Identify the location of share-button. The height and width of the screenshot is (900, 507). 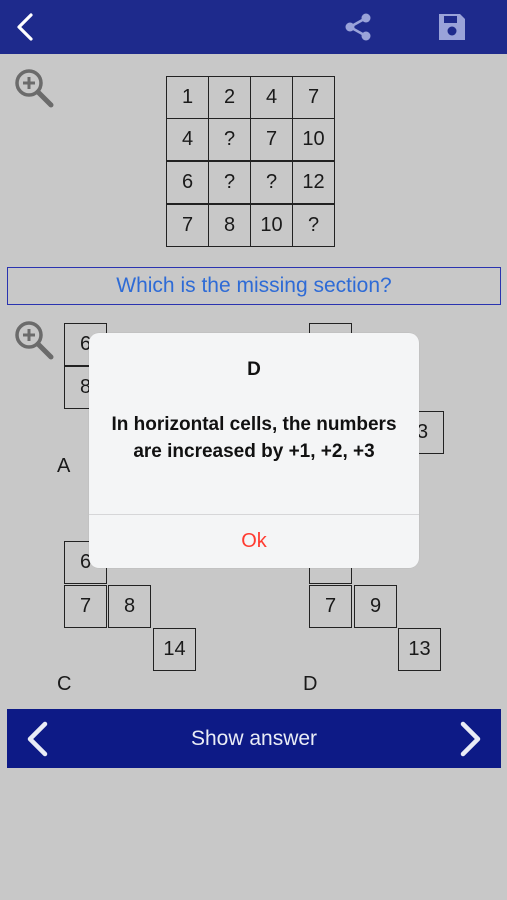
(358, 27).